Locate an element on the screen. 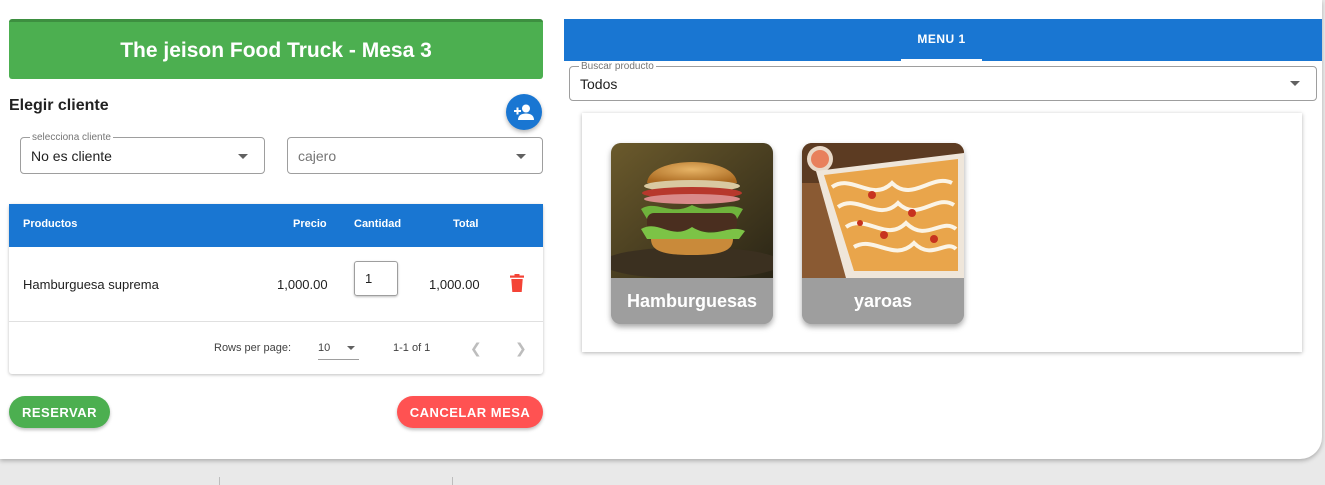  column-header-products: Productos is located at coordinates (50, 224).